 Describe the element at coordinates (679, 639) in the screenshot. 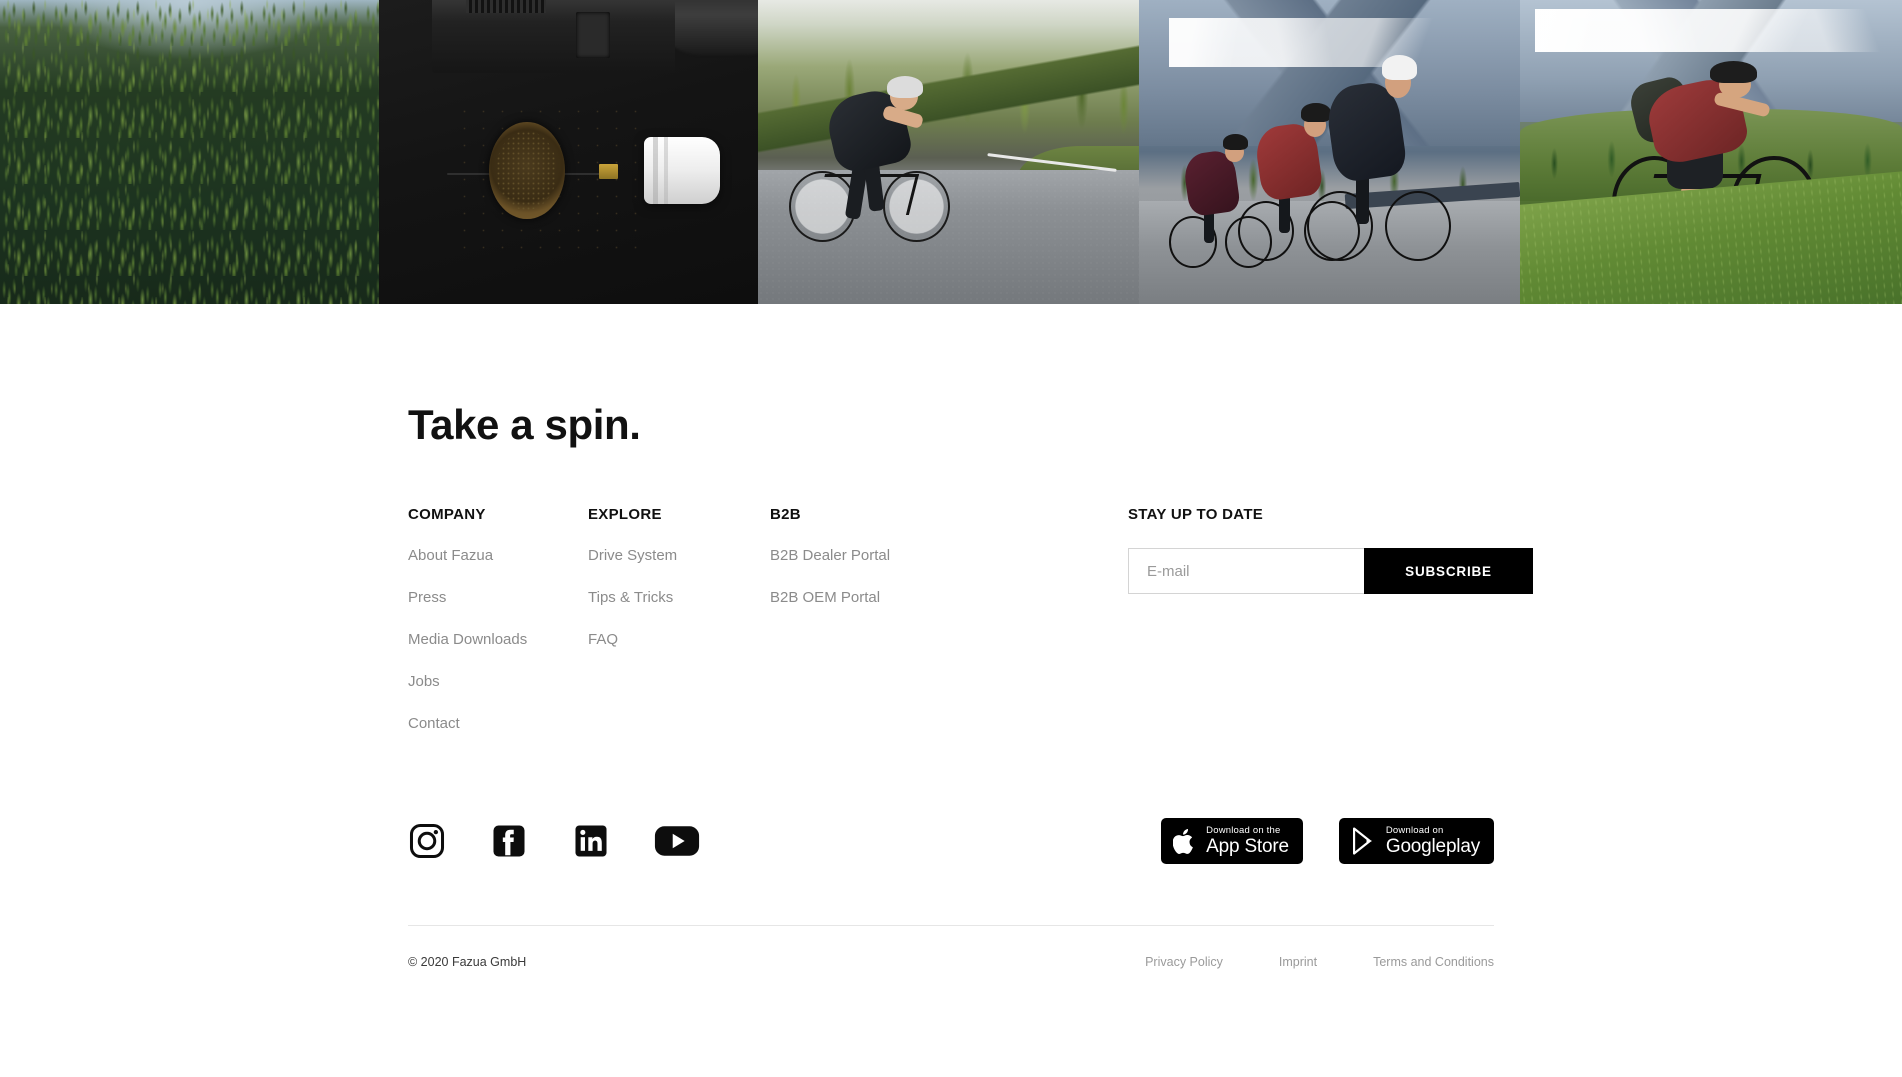

I see `footer-link-faq: FAQ` at that location.